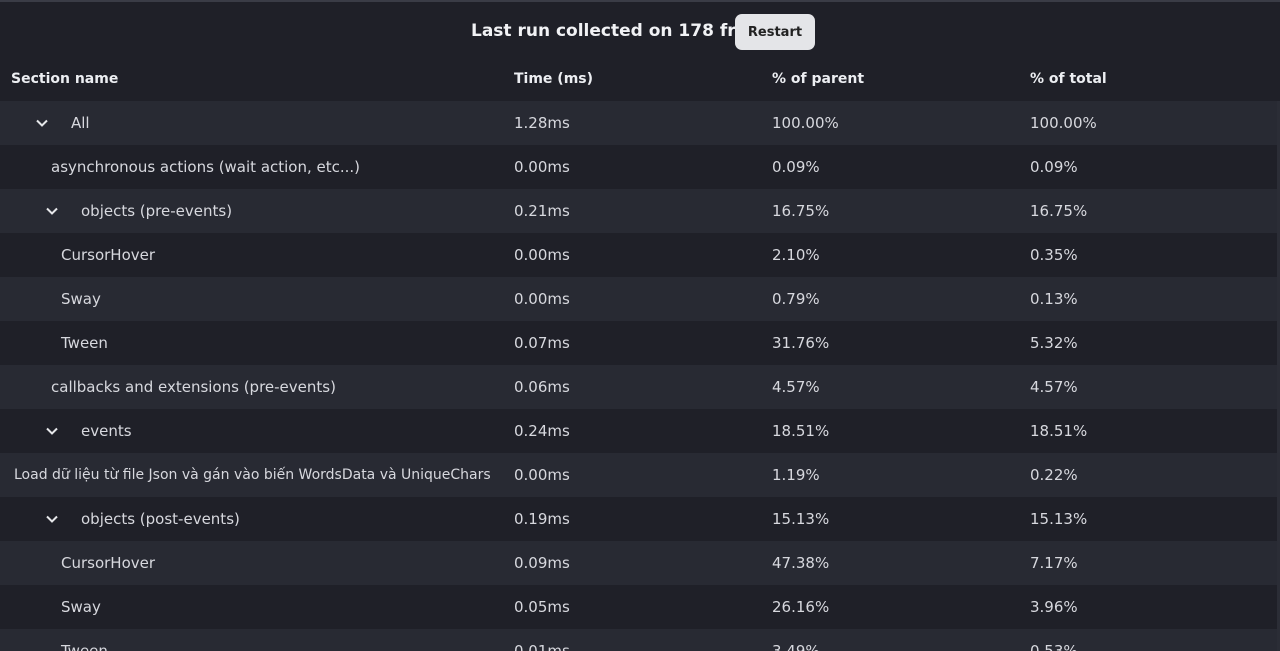 The image size is (1280, 651). Describe the element at coordinates (542, 519) in the screenshot. I see `time-value: 0.19ms` at that location.